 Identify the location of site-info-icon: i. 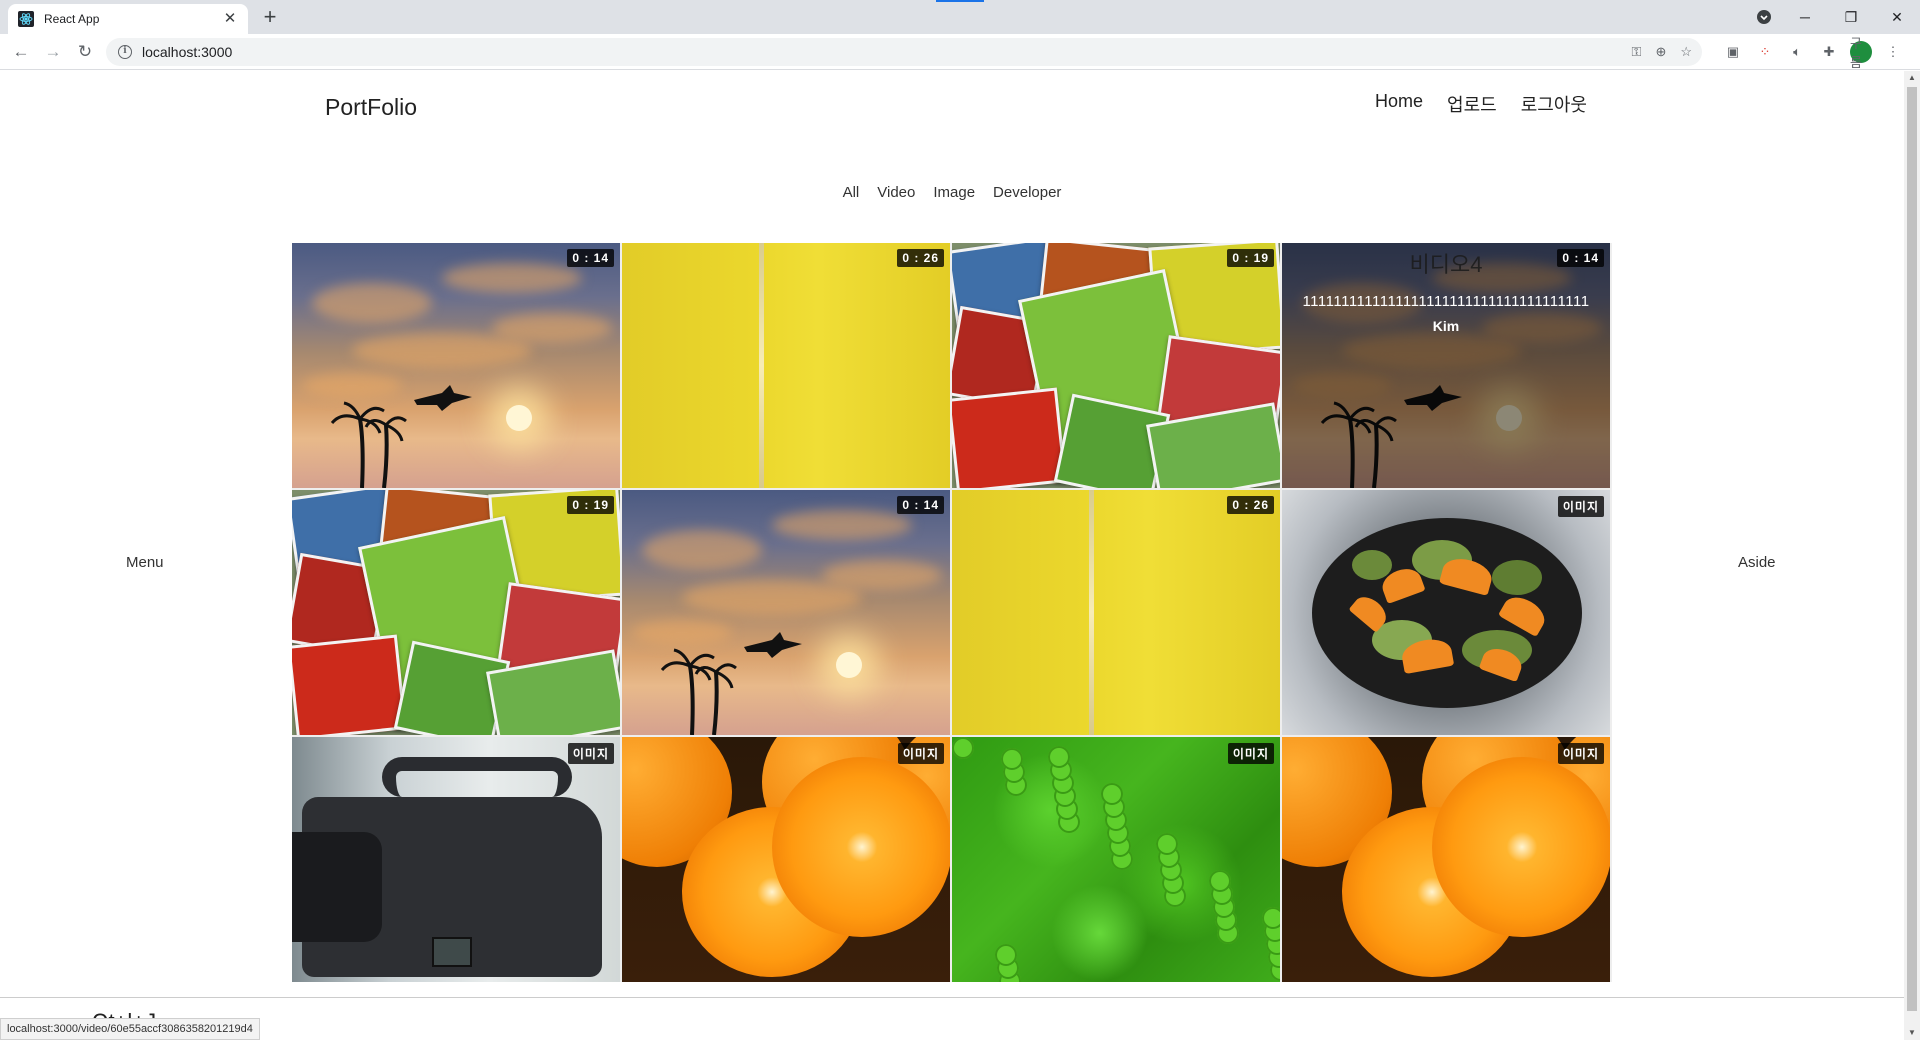
(125, 52).